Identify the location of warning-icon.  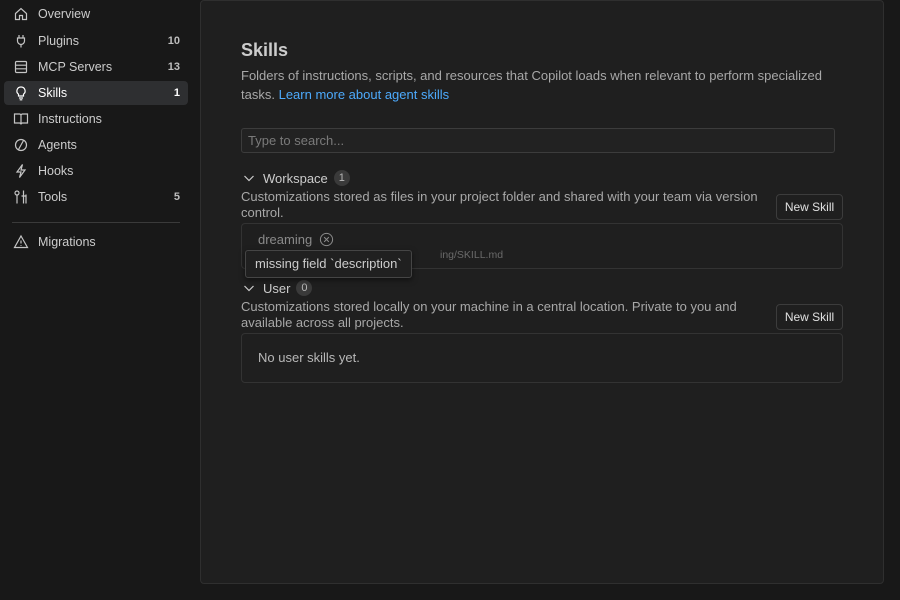
(21, 242).